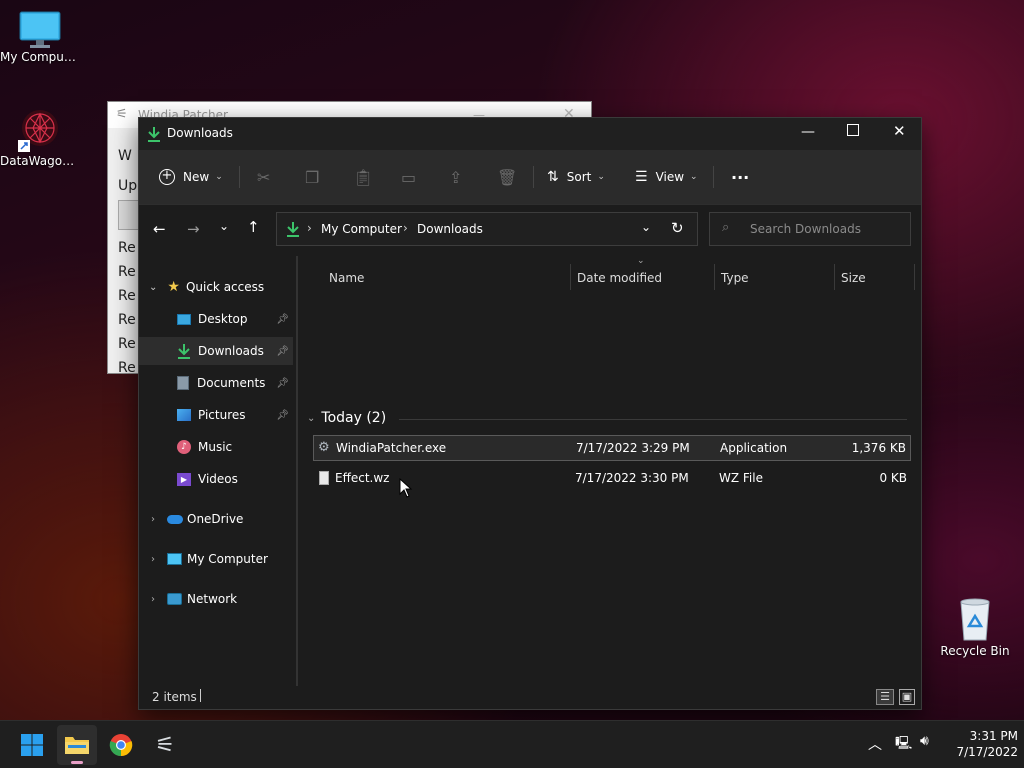  What do you see at coordinates (38, 131) in the screenshot?
I see `datawagon-logo-icon` at bounding box center [38, 131].